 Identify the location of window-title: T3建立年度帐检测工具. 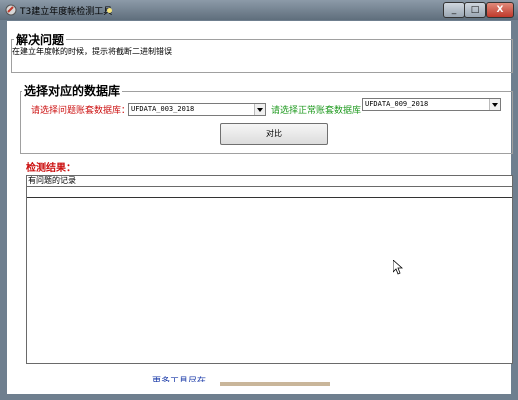
(66, 12).